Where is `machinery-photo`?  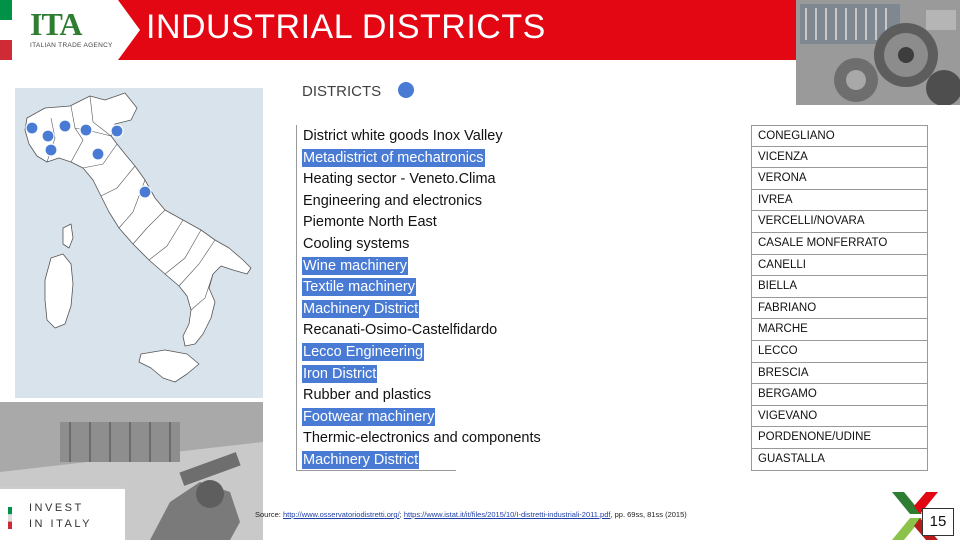
machinery-photo is located at coordinates (878, 52).